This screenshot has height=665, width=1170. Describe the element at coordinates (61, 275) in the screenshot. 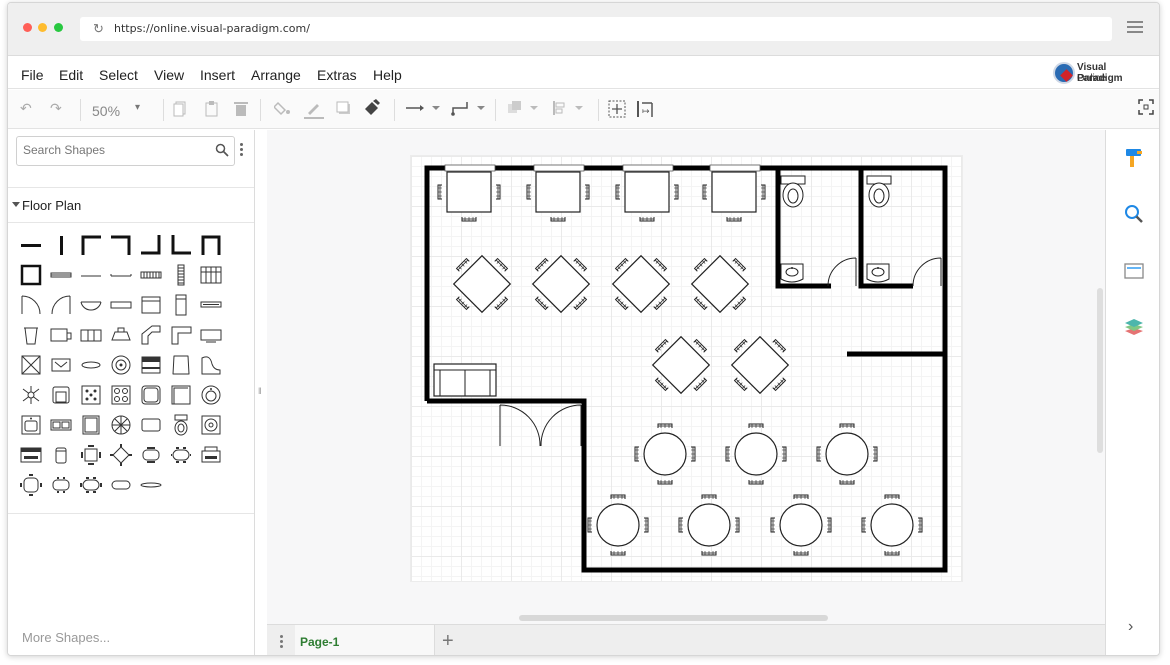

I see `window-shape` at that location.